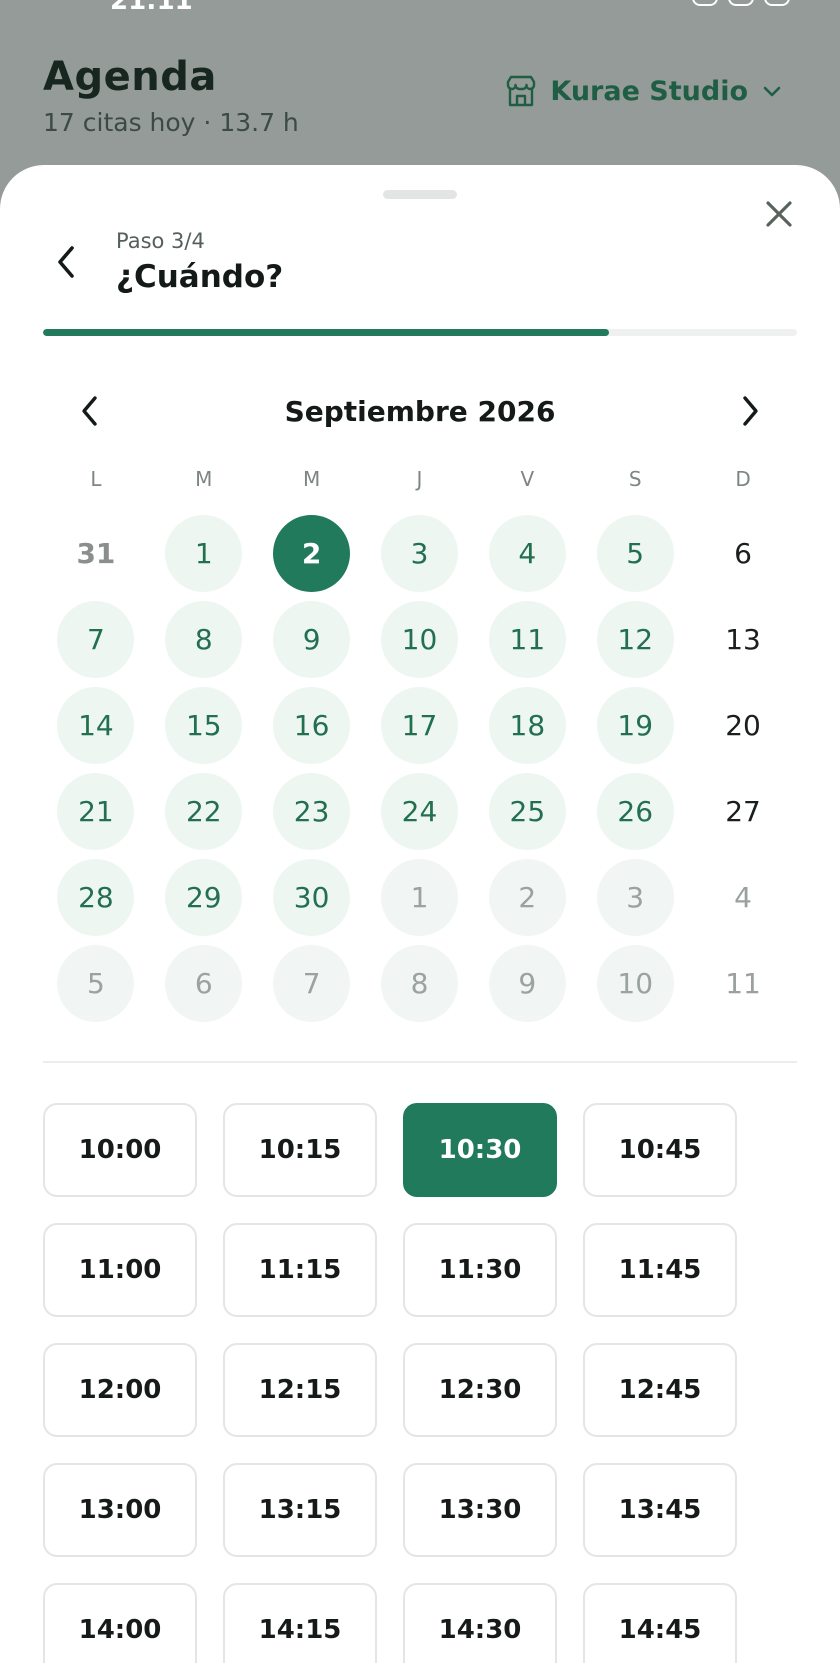 The image size is (840, 1663). What do you see at coordinates (527, 897) in the screenshot?
I see `calendar-day: 2` at bounding box center [527, 897].